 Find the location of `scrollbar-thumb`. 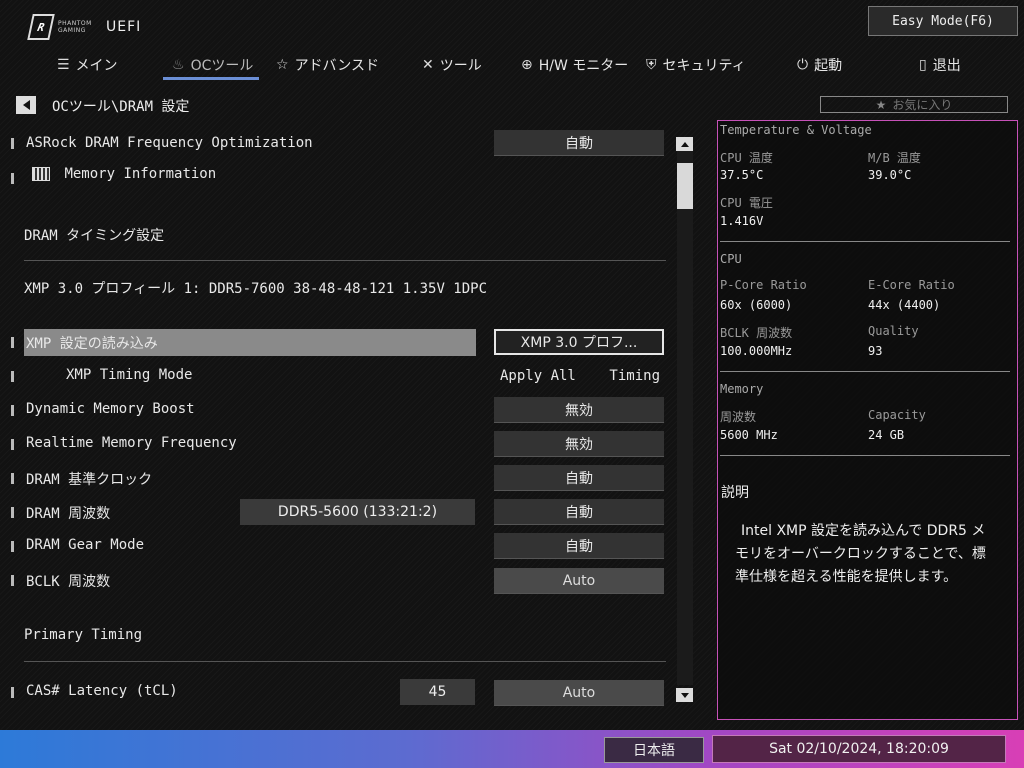

scrollbar-thumb is located at coordinates (685, 186).